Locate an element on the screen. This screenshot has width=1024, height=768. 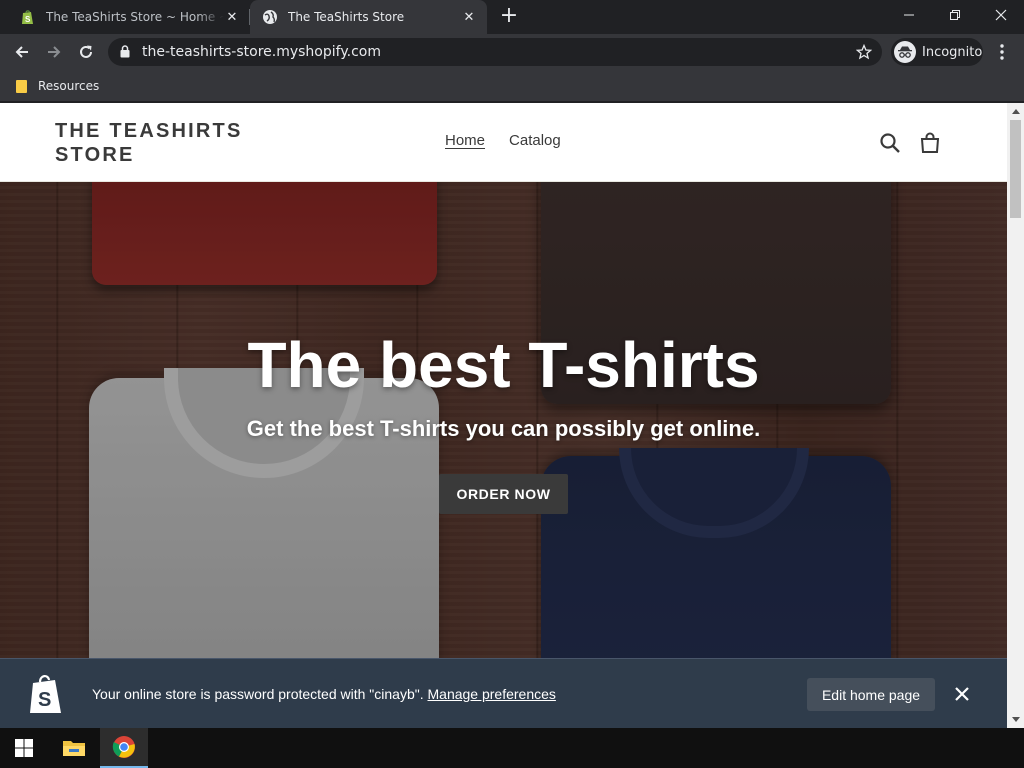
file-explorer-taskbar-button is located at coordinates (74, 748).